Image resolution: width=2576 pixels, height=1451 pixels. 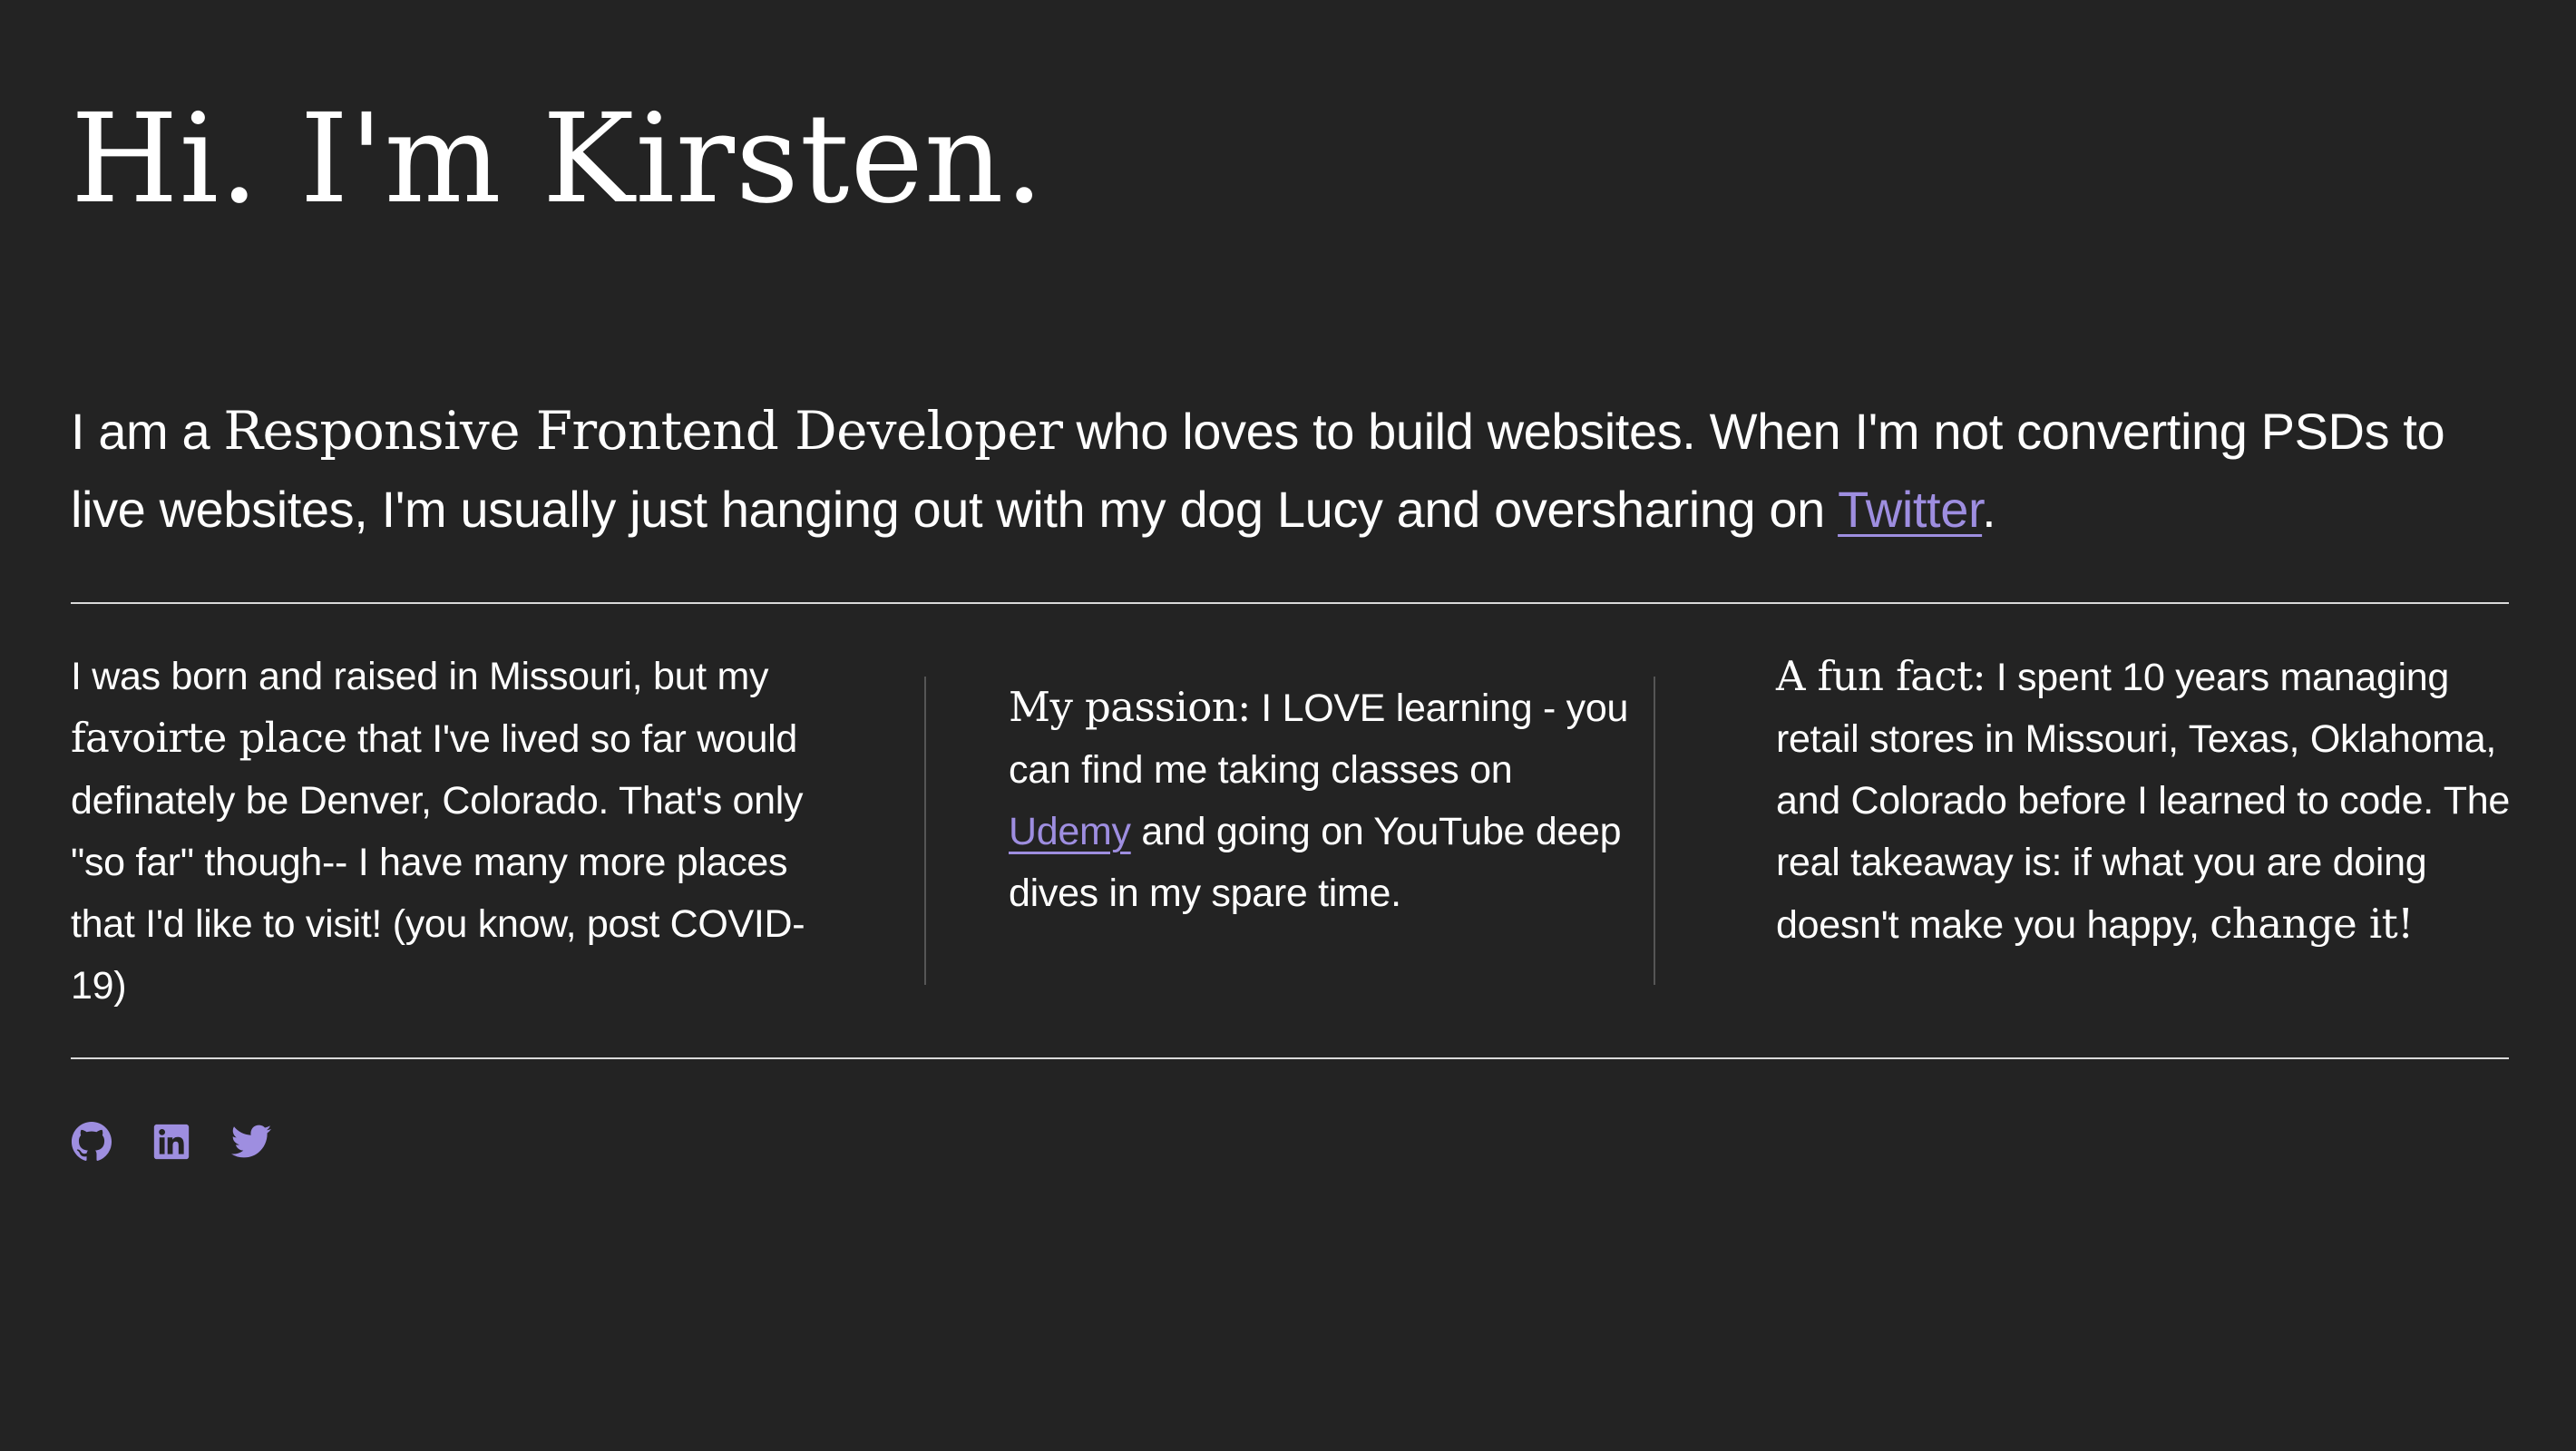 I want to click on intro-text-1: I am a, so click(x=147, y=432).